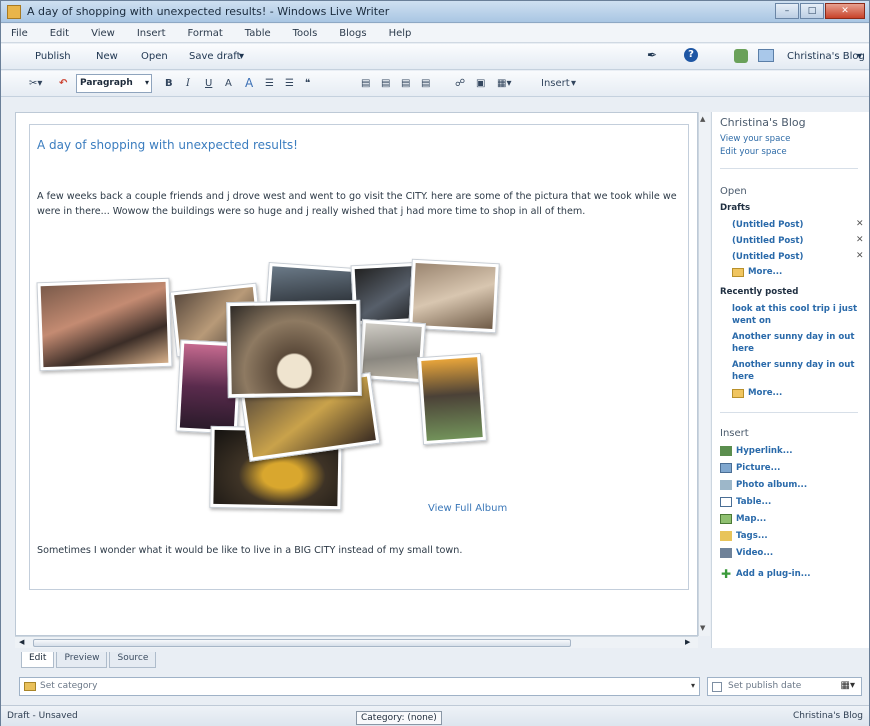 The width and height of the screenshot is (870, 726). I want to click on scroll-down-icon: ▼, so click(702, 628).